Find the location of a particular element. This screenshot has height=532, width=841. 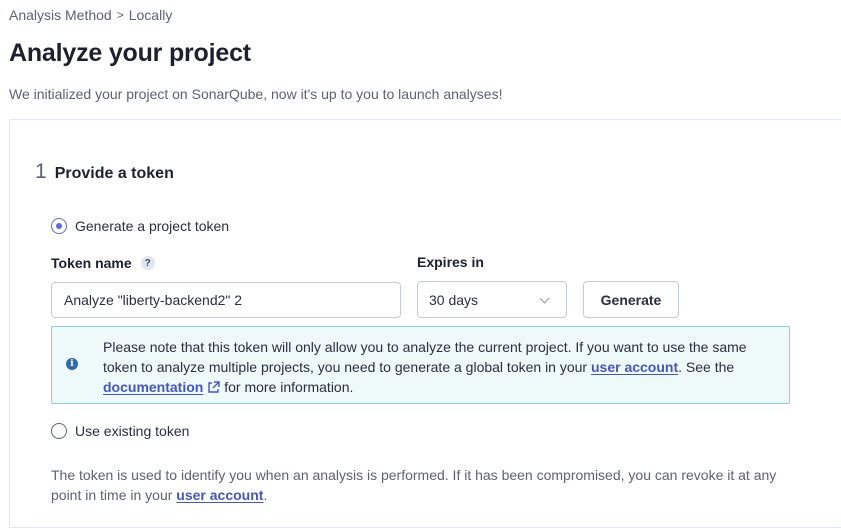

generate-button: Generate is located at coordinates (631, 299).